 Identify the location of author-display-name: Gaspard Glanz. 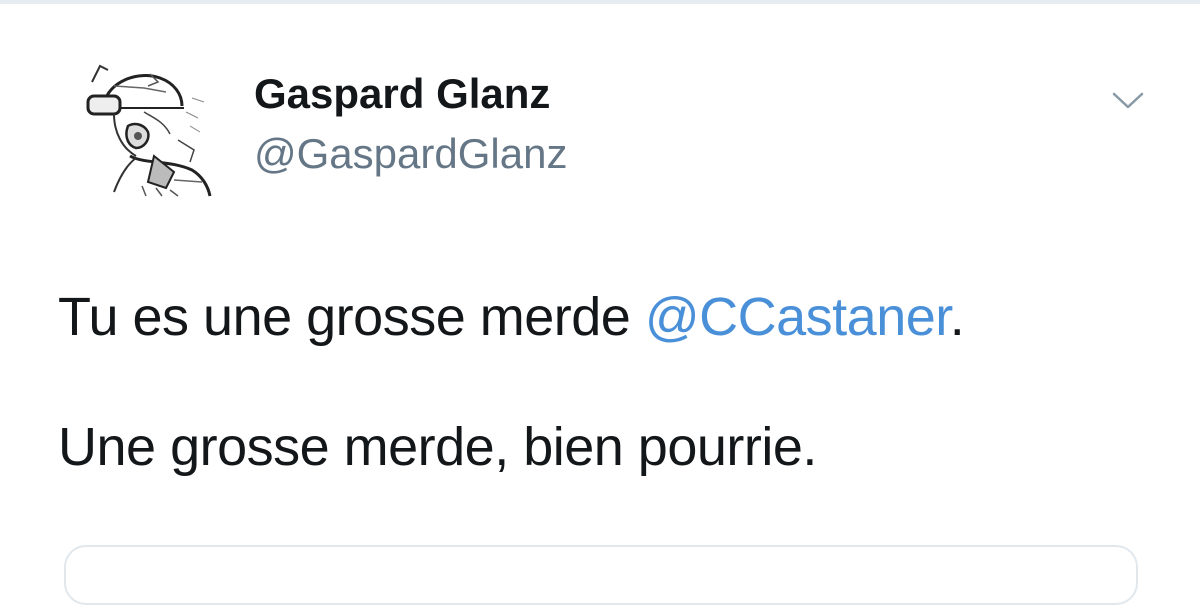
(402, 94).